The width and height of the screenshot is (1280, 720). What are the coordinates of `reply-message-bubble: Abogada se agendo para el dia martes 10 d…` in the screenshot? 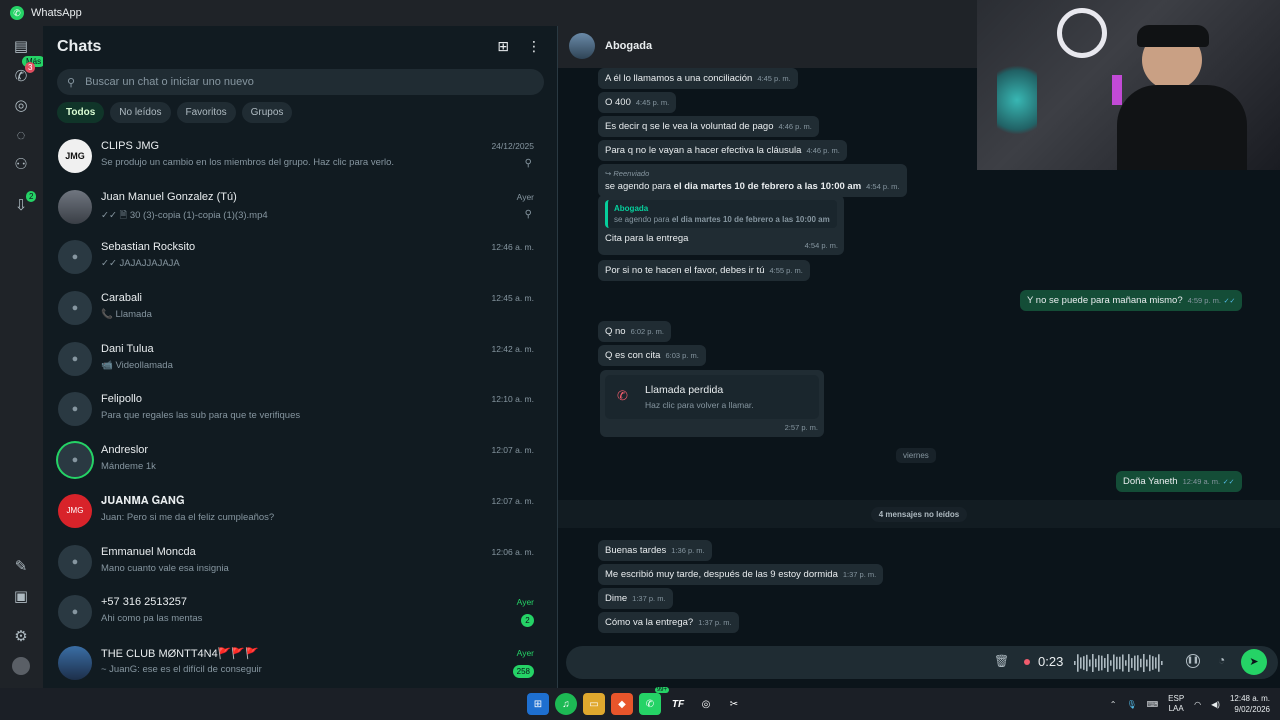 It's located at (721, 225).